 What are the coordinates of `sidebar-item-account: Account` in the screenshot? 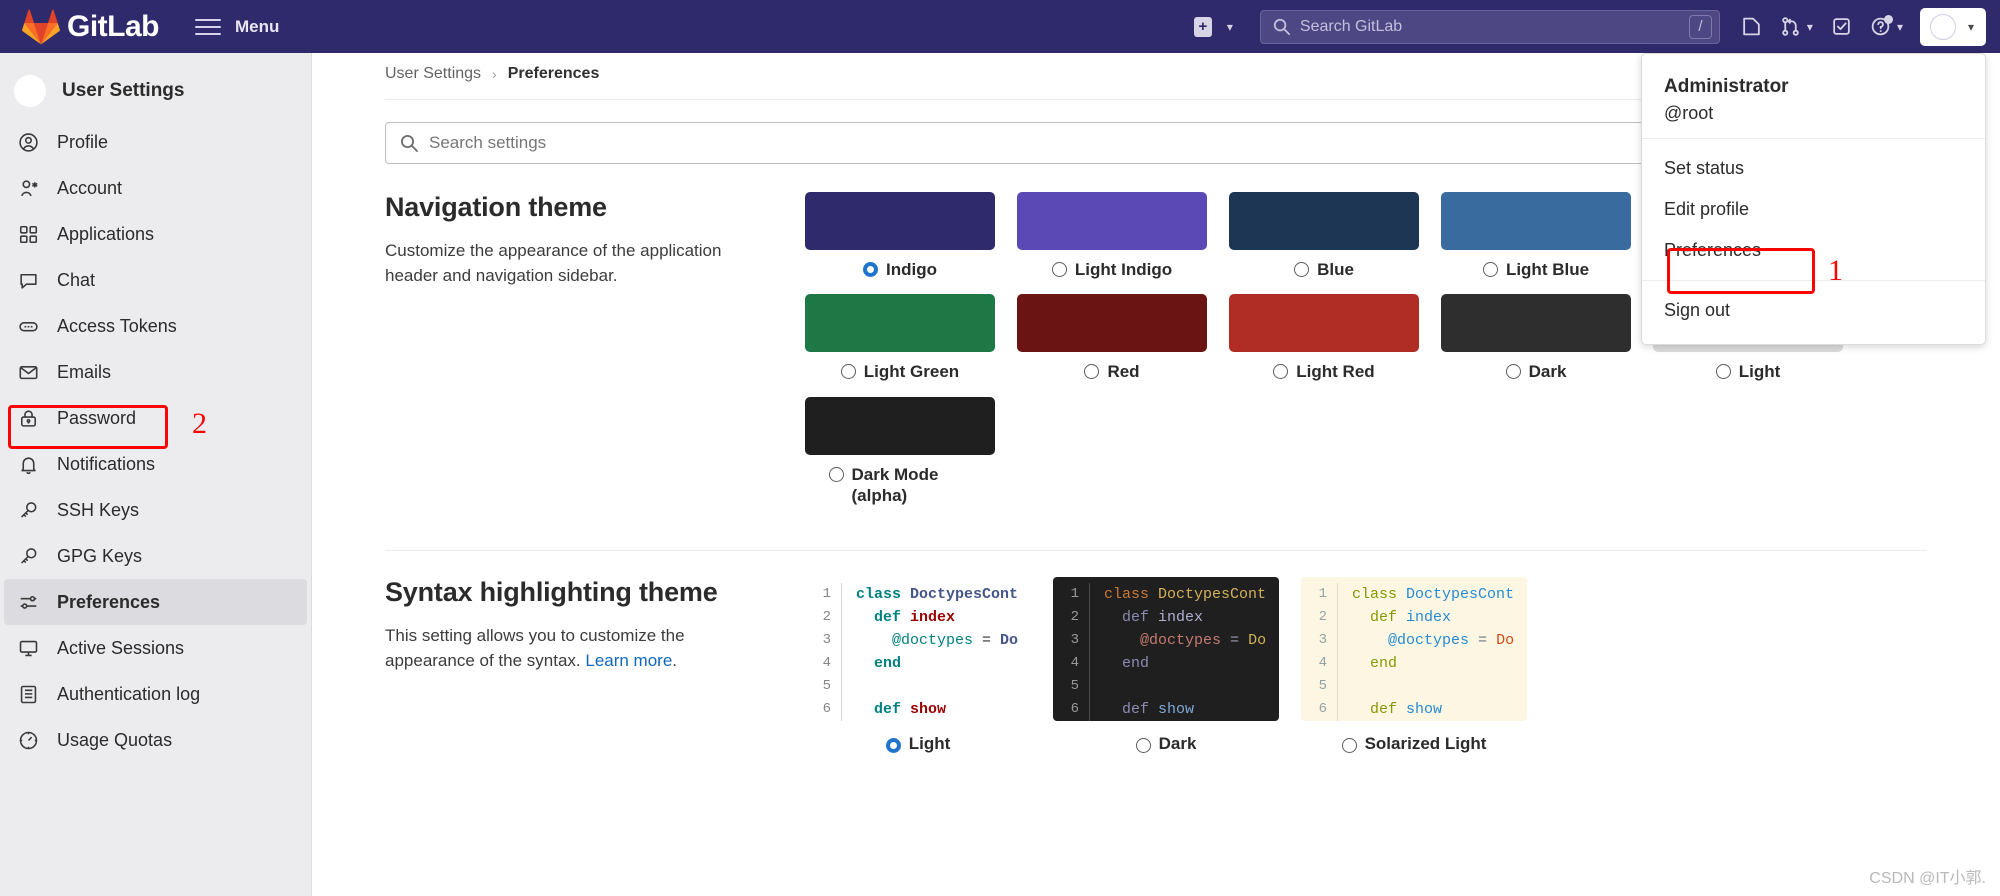 It's located at (155, 188).